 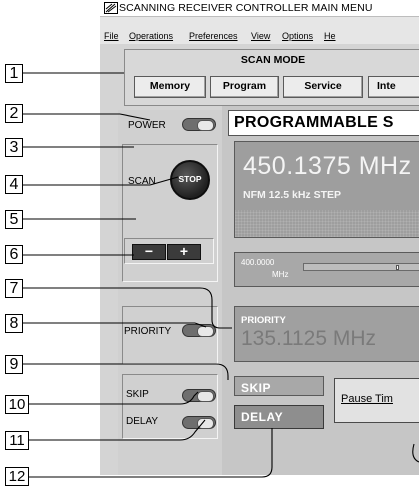 I want to click on menu-options: Options, so click(x=297, y=36).